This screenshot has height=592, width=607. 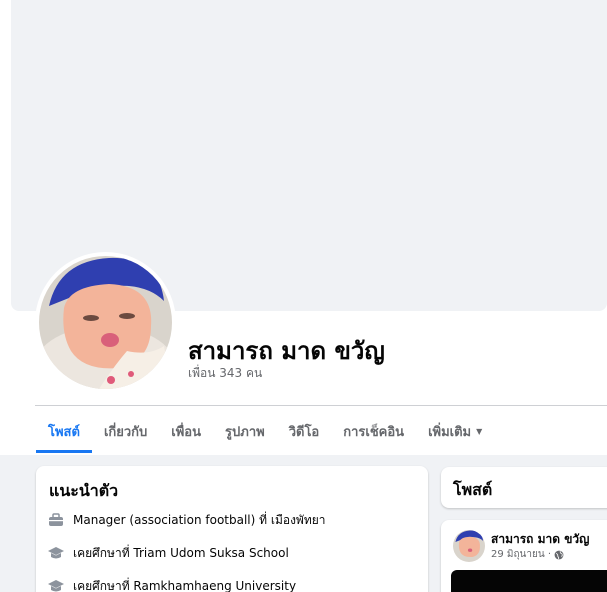 I want to click on post-card: สามารถ มาด ขวัญ 29 มิถุนายน ·, so click(x=524, y=556).